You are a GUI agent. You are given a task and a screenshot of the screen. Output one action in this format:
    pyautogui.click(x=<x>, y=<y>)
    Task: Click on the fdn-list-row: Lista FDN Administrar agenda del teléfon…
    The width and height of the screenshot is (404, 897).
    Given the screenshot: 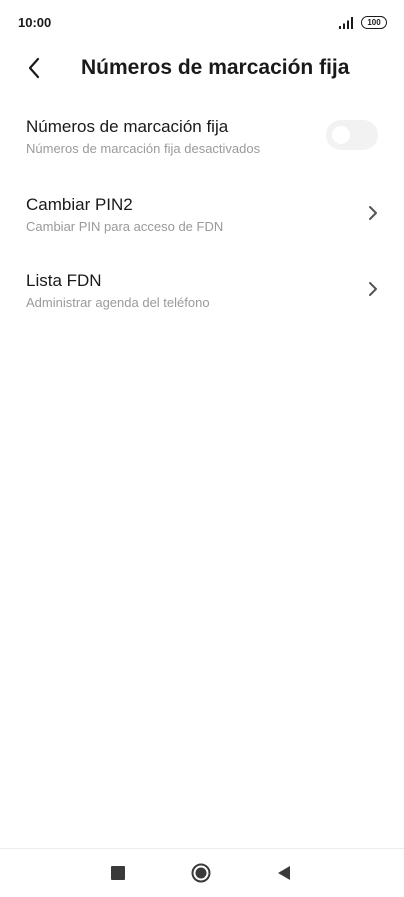 What is the action you would take?
    pyautogui.click(x=202, y=294)
    